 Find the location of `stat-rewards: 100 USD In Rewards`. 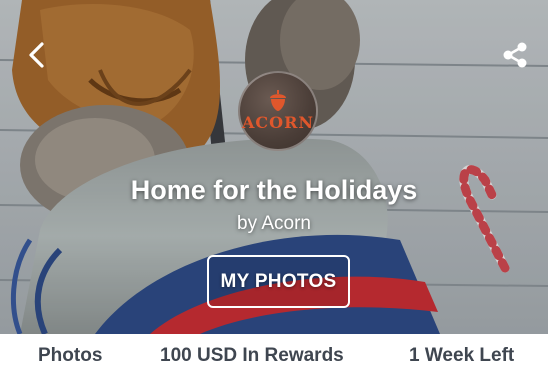

stat-rewards: 100 USD In Rewards is located at coordinates (252, 355).